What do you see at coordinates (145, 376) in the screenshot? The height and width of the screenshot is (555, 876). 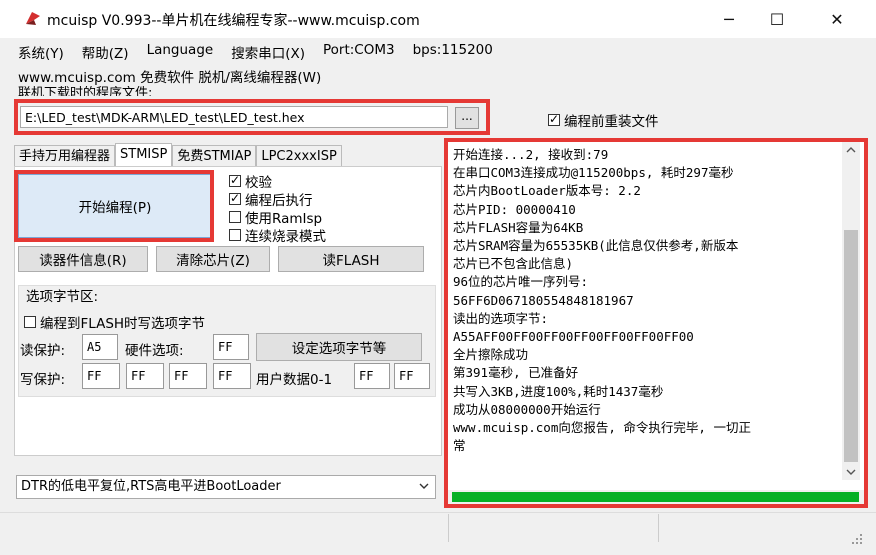 I see `write-protect-input-2: FF` at bounding box center [145, 376].